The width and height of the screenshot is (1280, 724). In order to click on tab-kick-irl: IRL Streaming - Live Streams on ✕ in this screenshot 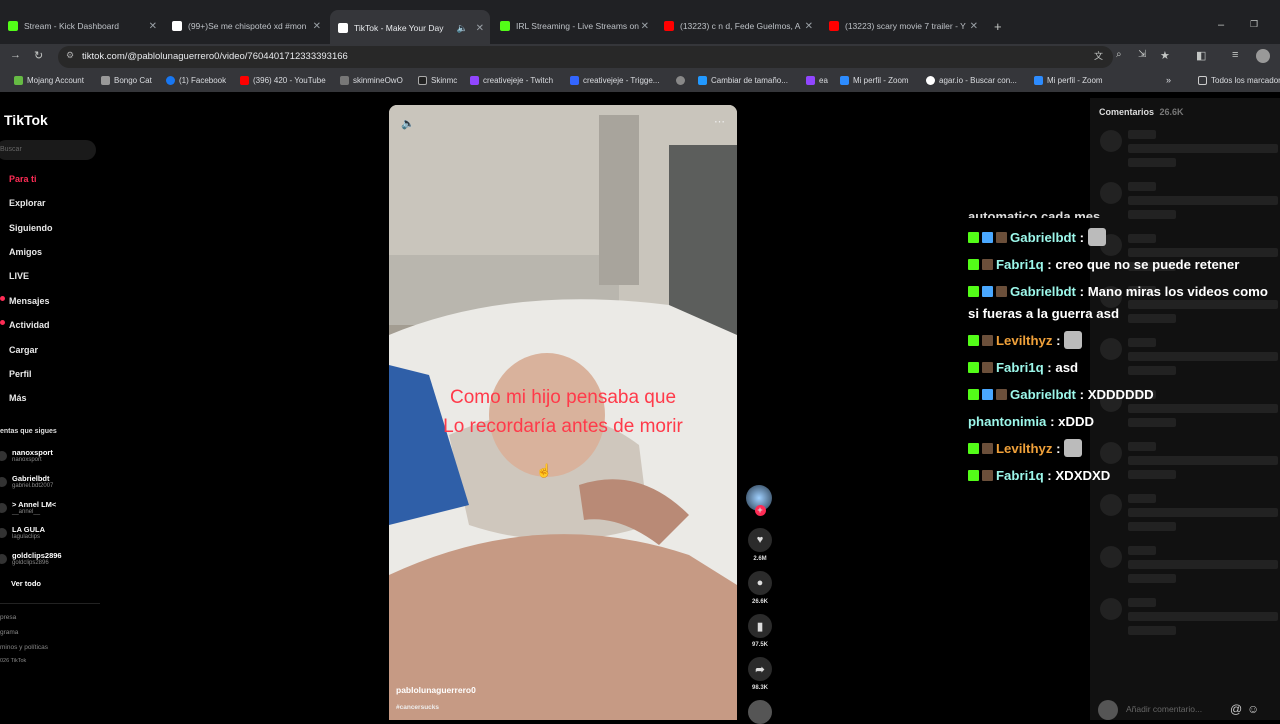, I will do `click(577, 26)`.